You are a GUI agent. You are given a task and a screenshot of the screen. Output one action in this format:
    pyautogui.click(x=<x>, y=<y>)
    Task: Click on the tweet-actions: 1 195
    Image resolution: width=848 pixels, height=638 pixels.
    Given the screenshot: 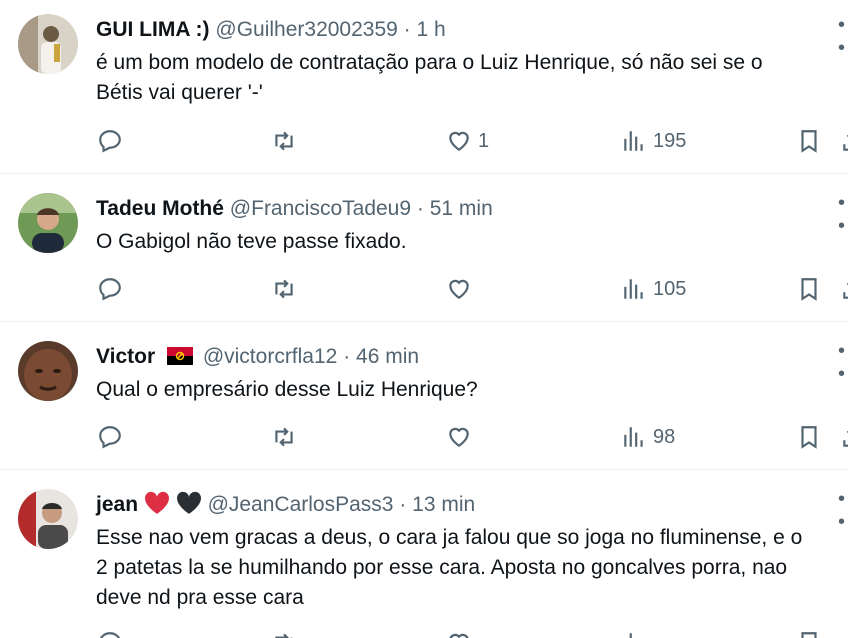 What is the action you would take?
    pyautogui.click(x=424, y=141)
    